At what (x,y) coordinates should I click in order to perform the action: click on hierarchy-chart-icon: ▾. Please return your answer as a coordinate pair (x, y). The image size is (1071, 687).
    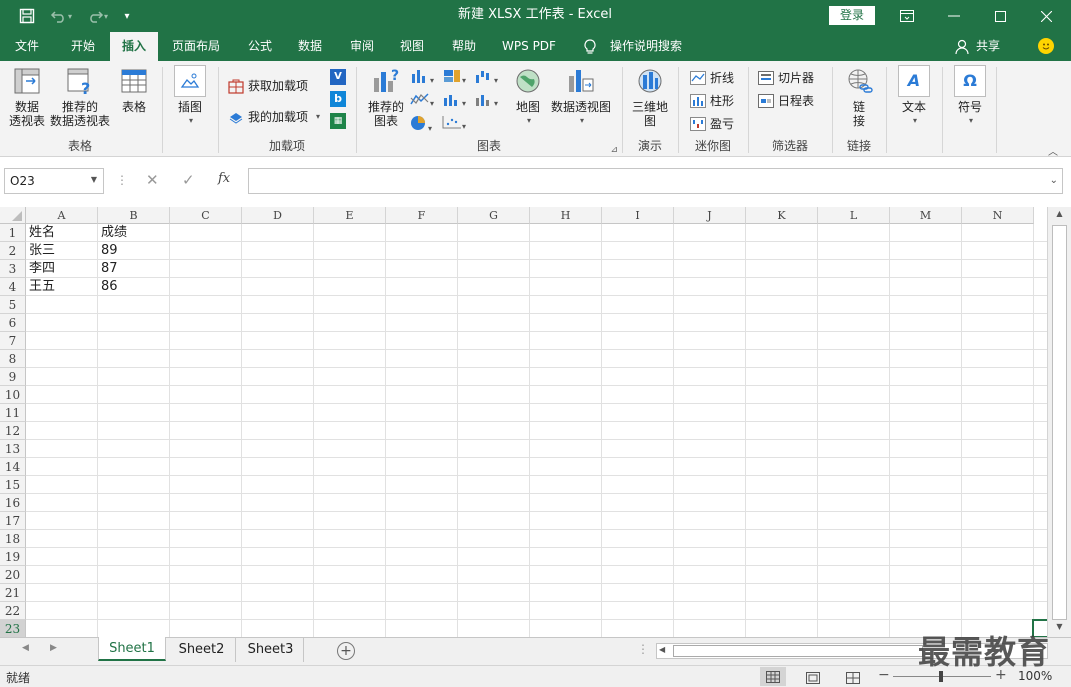
    Looking at the image, I should click on (458, 77).